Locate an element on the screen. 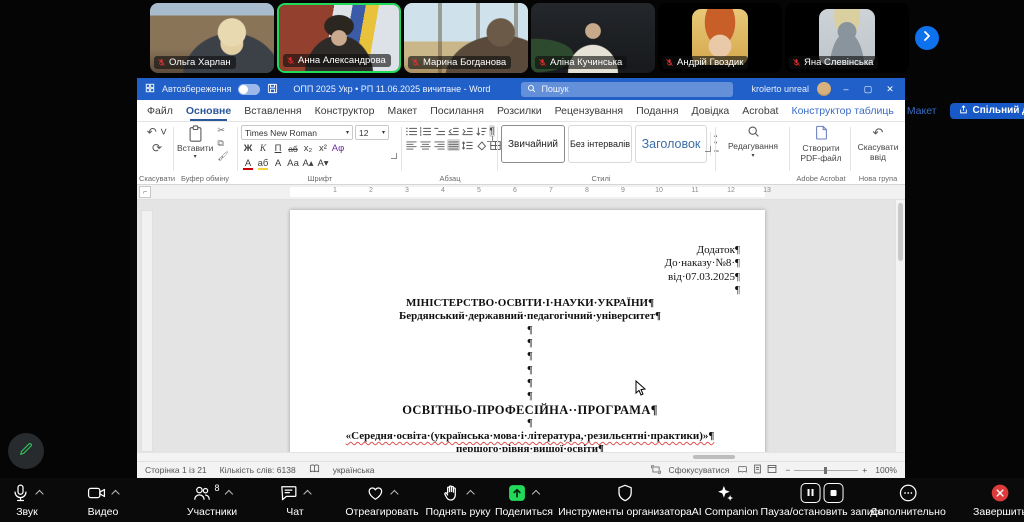  font-size-select: 12 ▾ is located at coordinates (372, 132).